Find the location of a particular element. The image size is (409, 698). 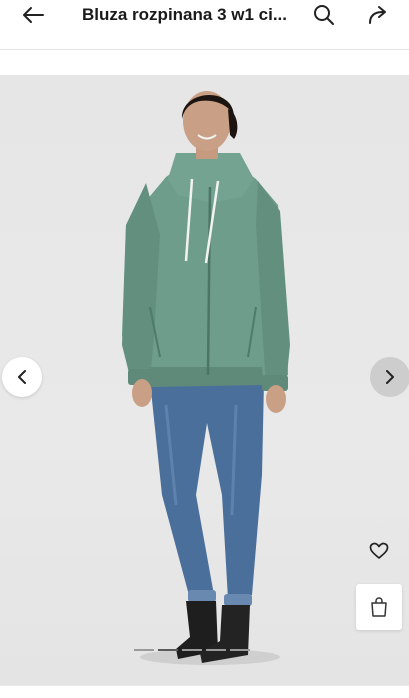

pagination-dot-active is located at coordinates (168, 650).